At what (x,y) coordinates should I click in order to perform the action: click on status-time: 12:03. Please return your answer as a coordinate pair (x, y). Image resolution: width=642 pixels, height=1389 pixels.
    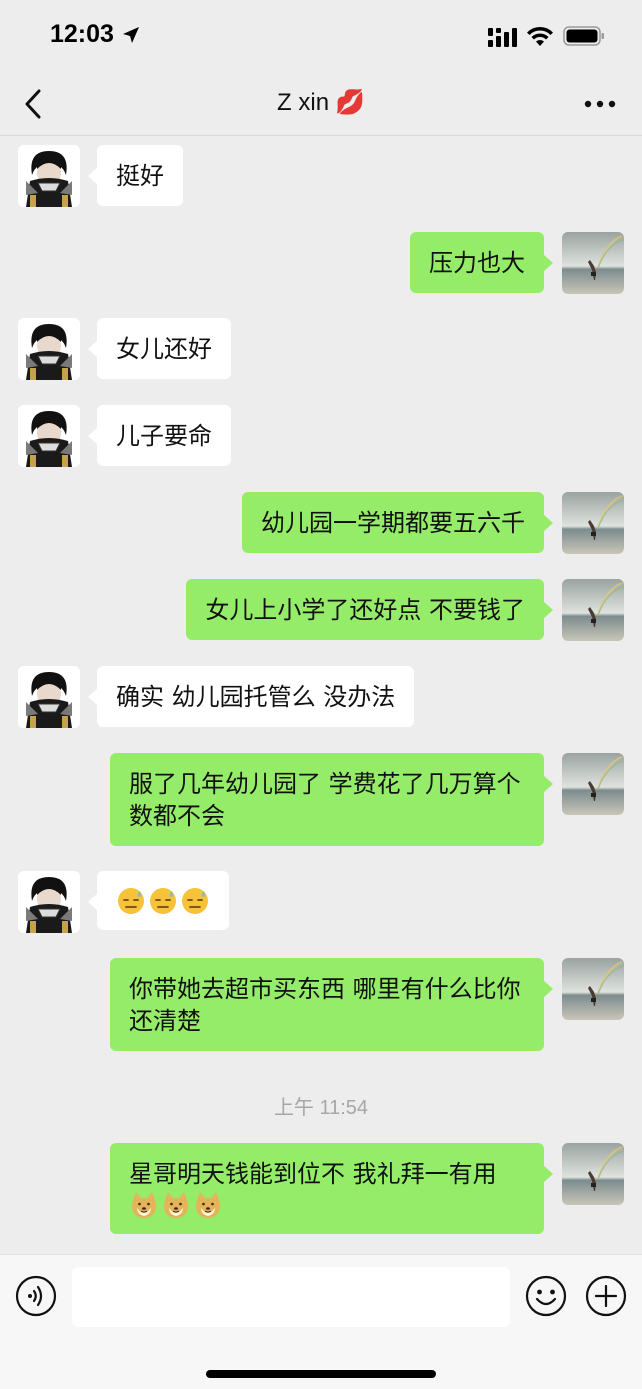
    Looking at the image, I should click on (82, 34).